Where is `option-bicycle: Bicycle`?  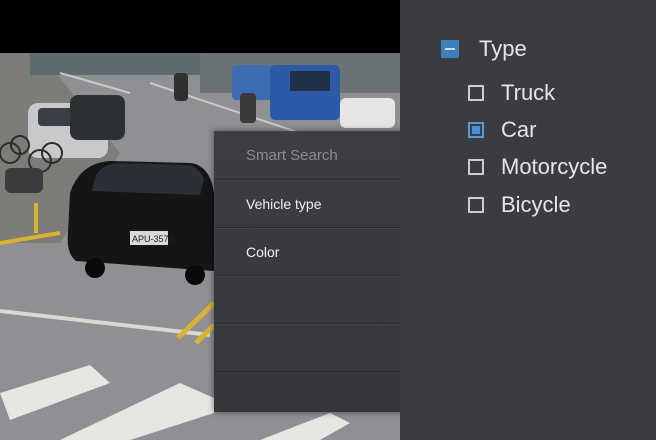
option-bicycle: Bicycle is located at coordinates (519, 205).